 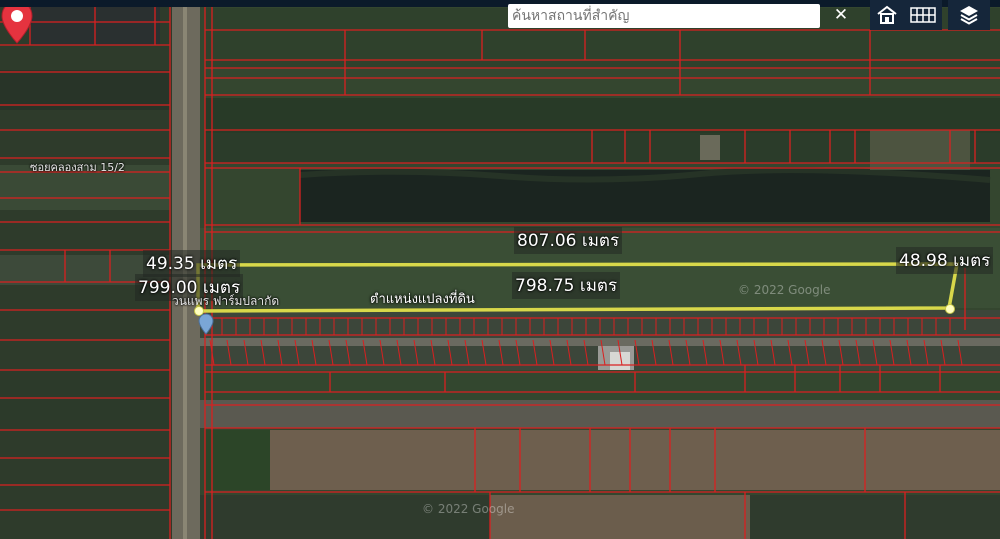 I want to click on measure-bottom-label: 798.75 เมตร, so click(x=566, y=285).